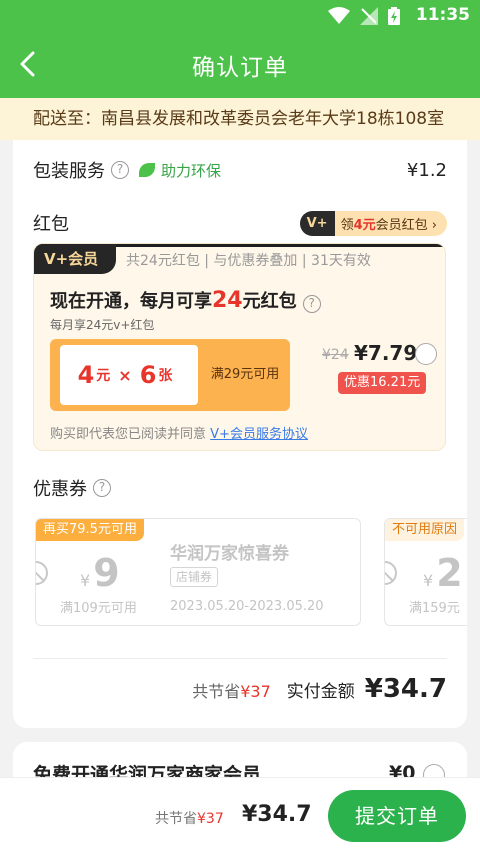 Image resolution: width=480 pixels, height=853 pixels. Describe the element at coordinates (148, 375) in the screenshot. I see `ticket-count: 6` at that location.